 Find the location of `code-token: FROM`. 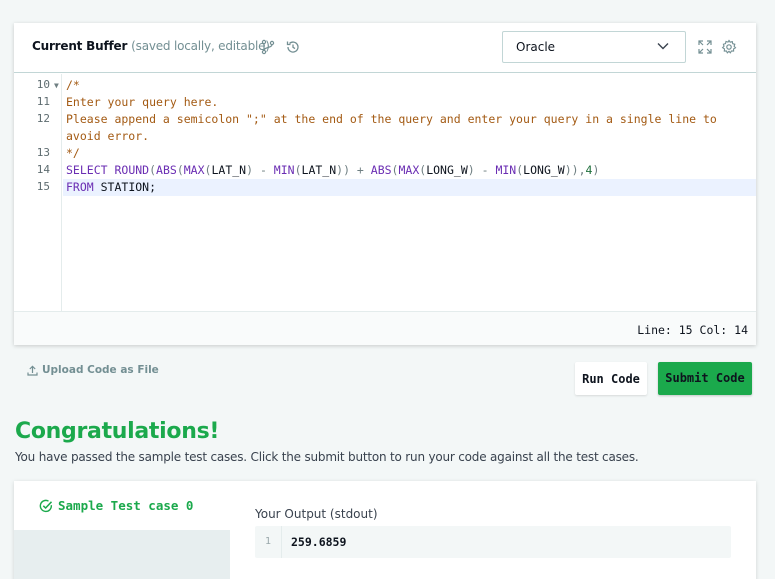

code-token: FROM is located at coordinates (80, 187).